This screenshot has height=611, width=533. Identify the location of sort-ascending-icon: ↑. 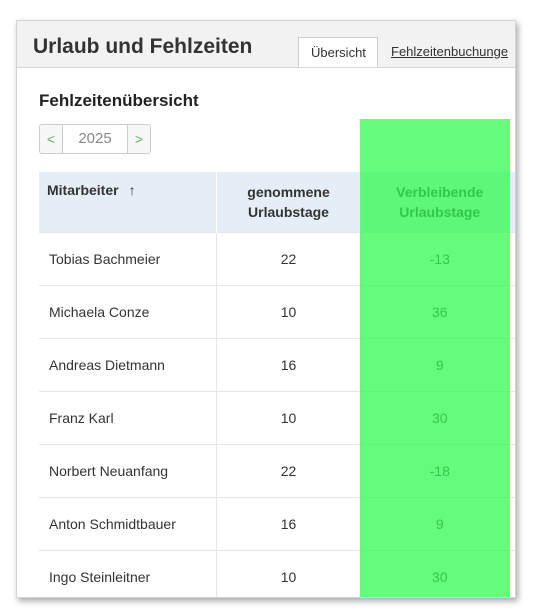
(132, 190).